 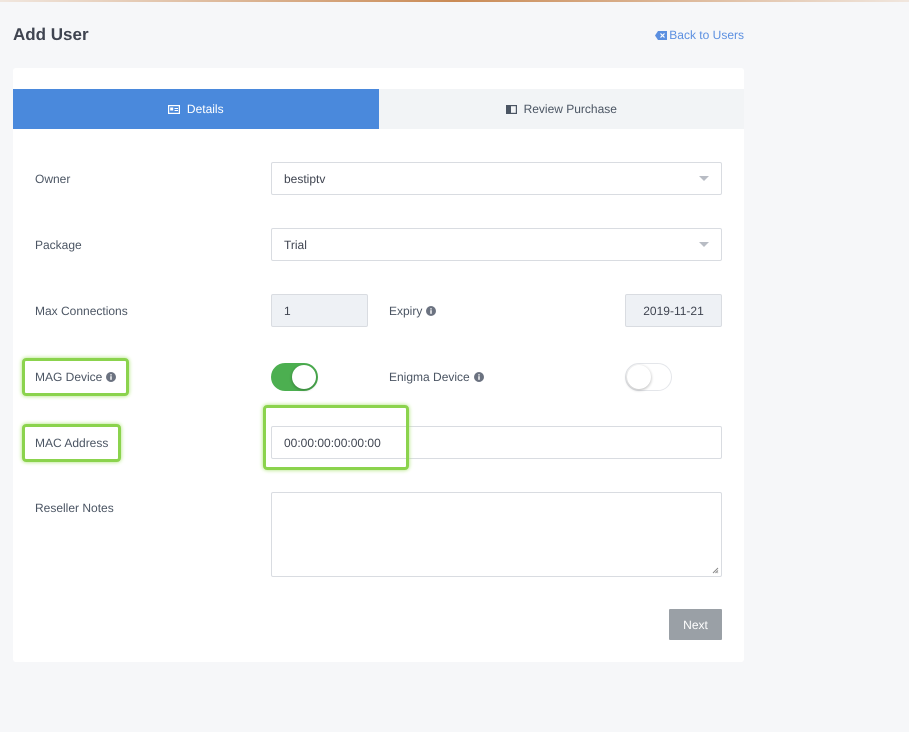 I want to click on field-label: Package, so click(x=58, y=245).